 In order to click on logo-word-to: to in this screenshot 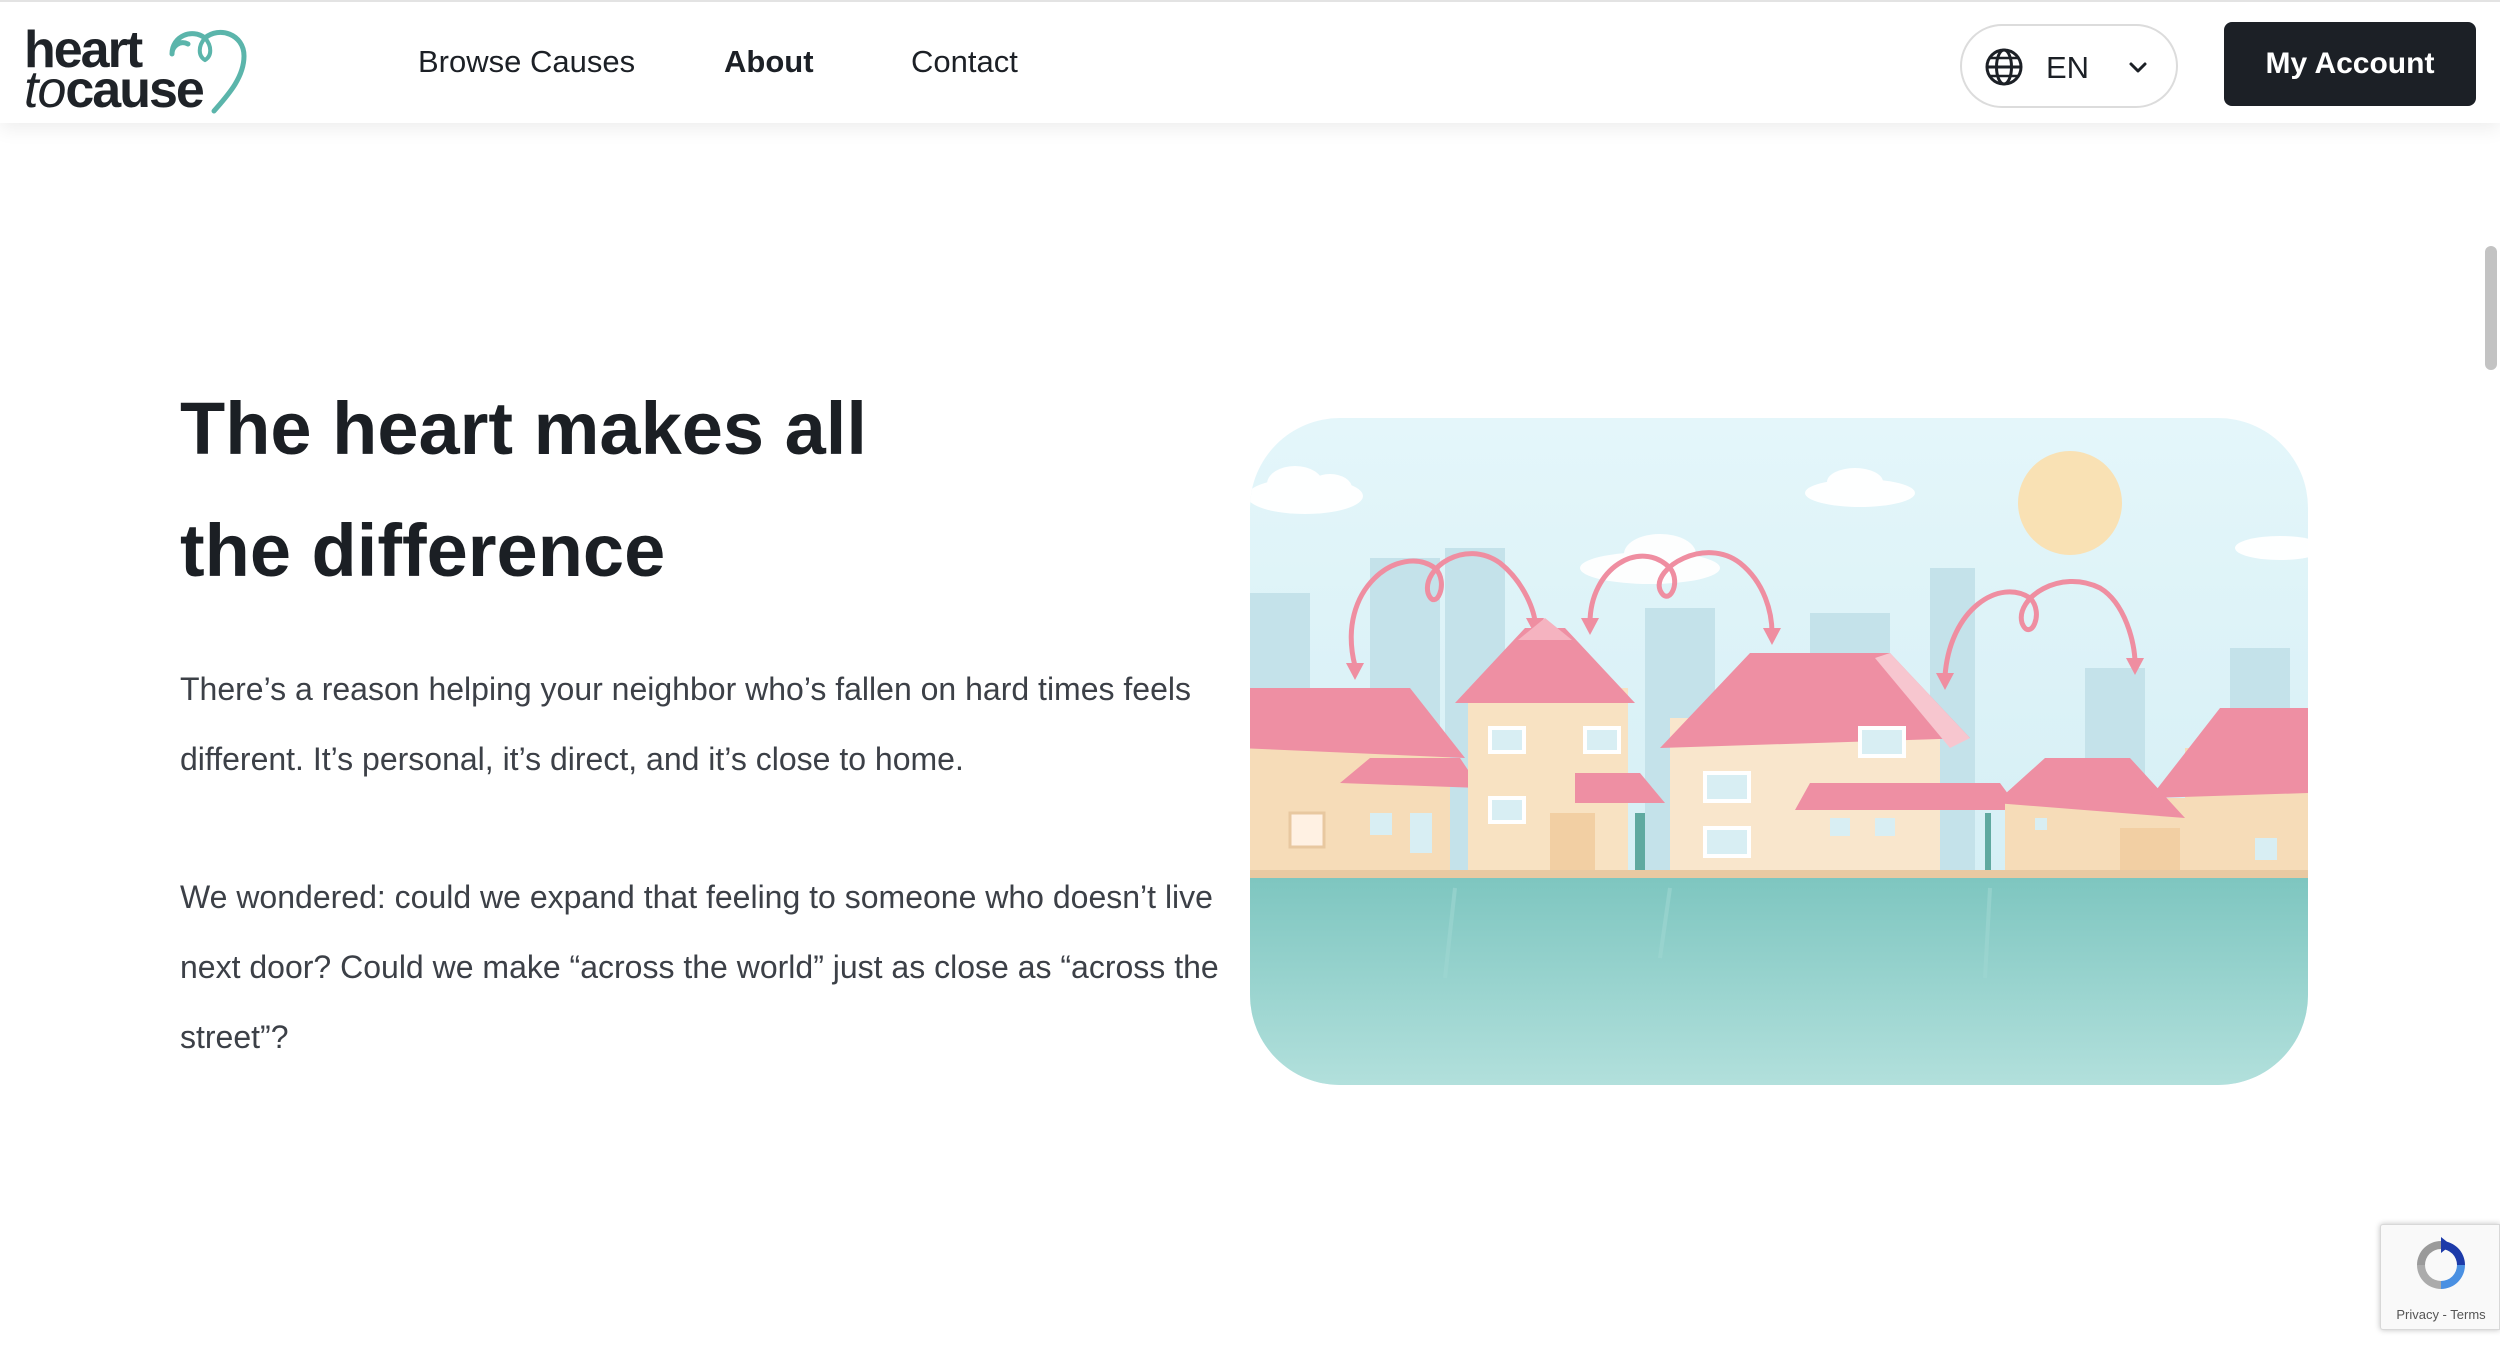, I will do `click(45, 90)`.